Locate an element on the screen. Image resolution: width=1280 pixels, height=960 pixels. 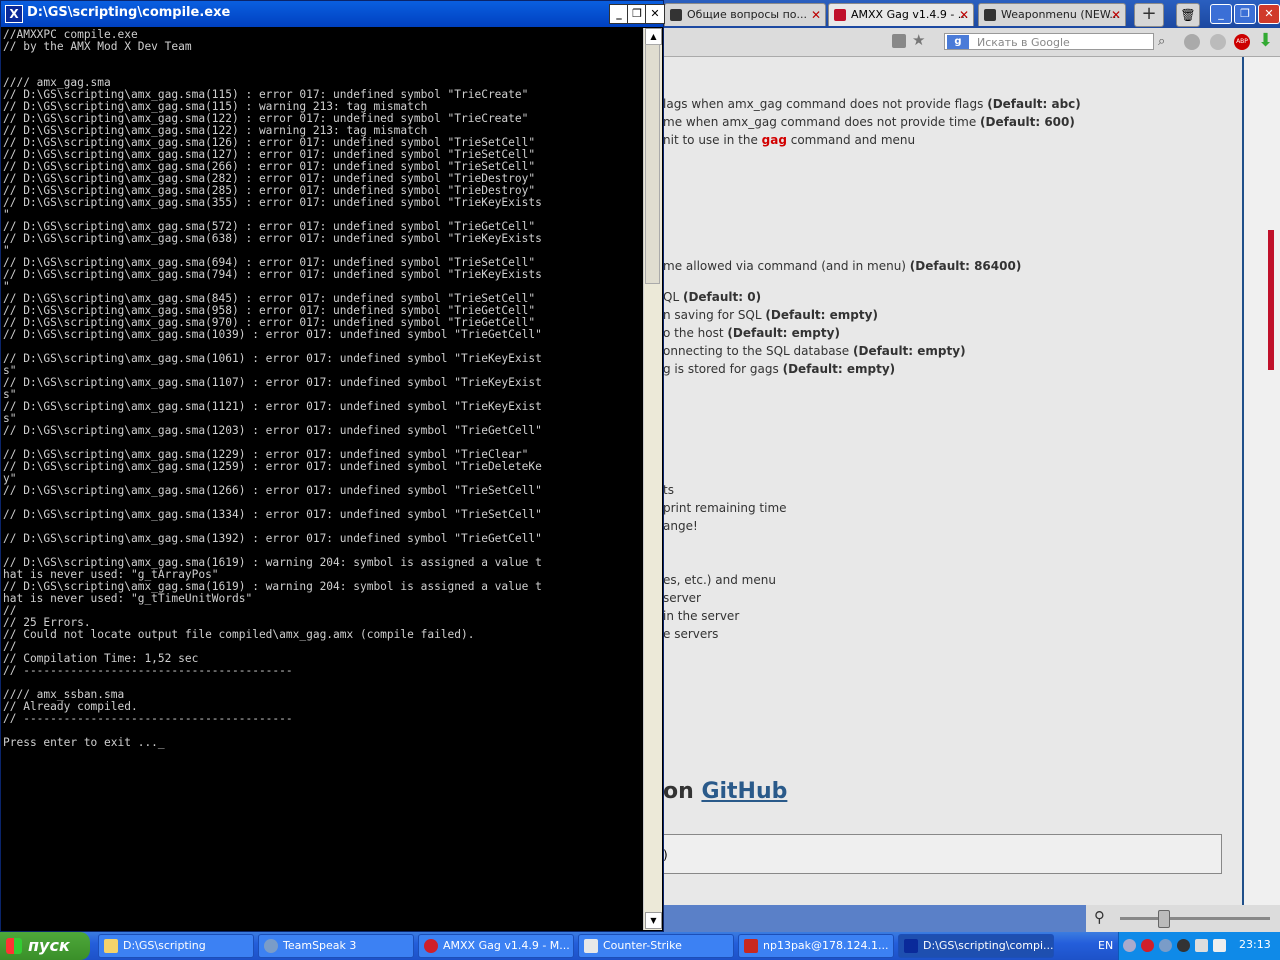
start-button: пуск is located at coordinates (45, 946).